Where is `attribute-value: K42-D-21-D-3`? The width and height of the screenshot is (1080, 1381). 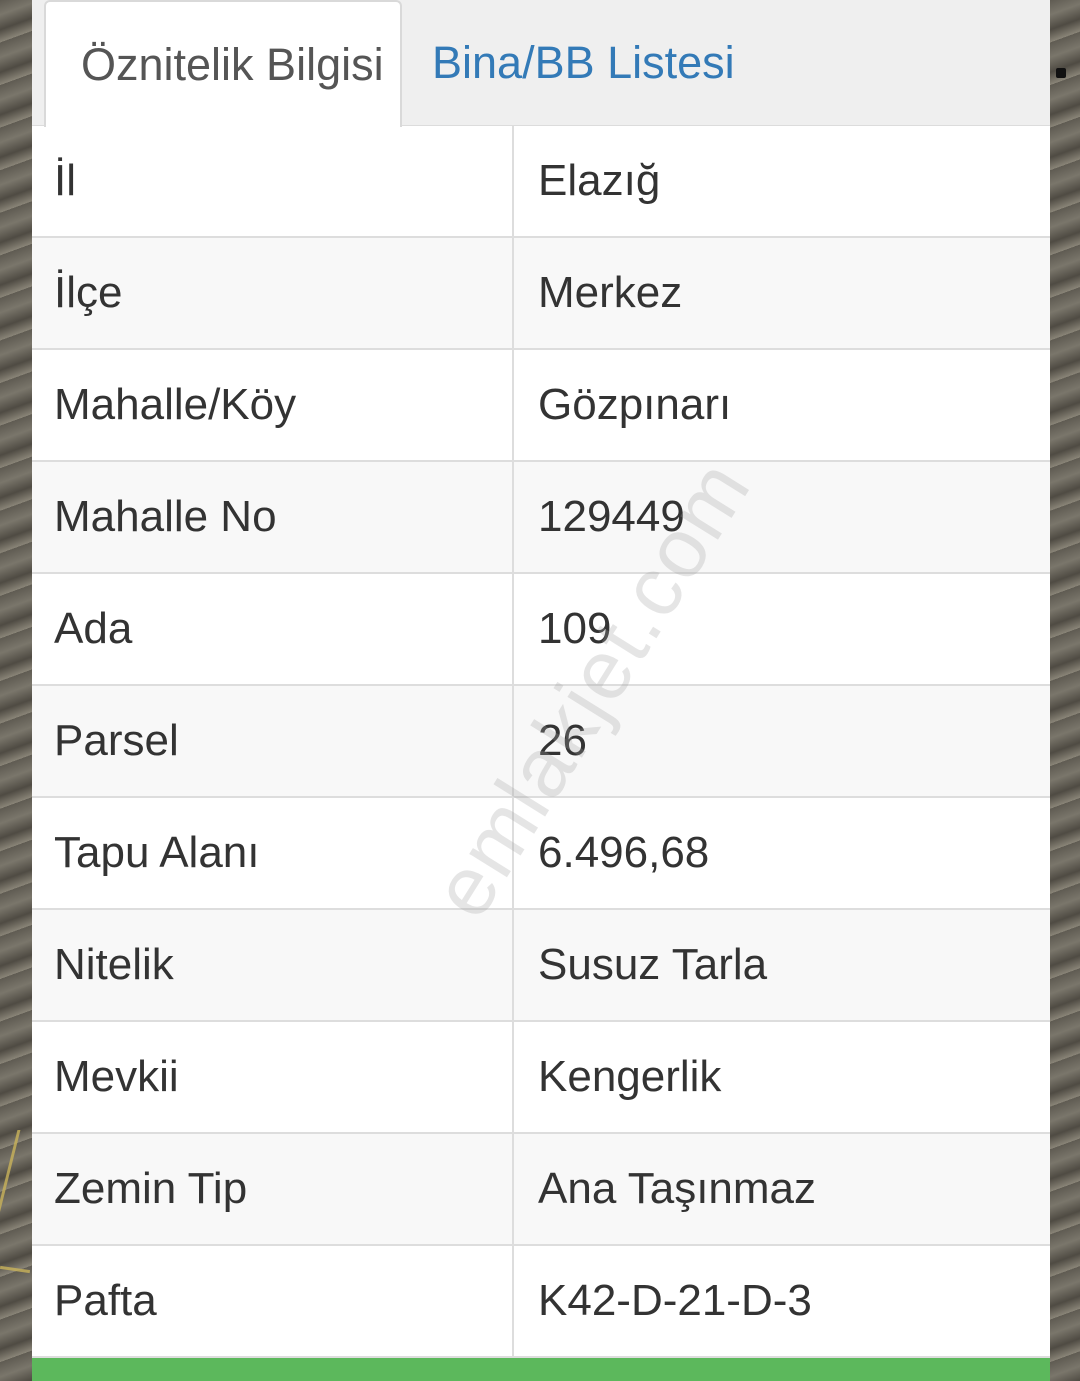
attribute-value: K42-D-21-D-3 is located at coordinates (675, 1300).